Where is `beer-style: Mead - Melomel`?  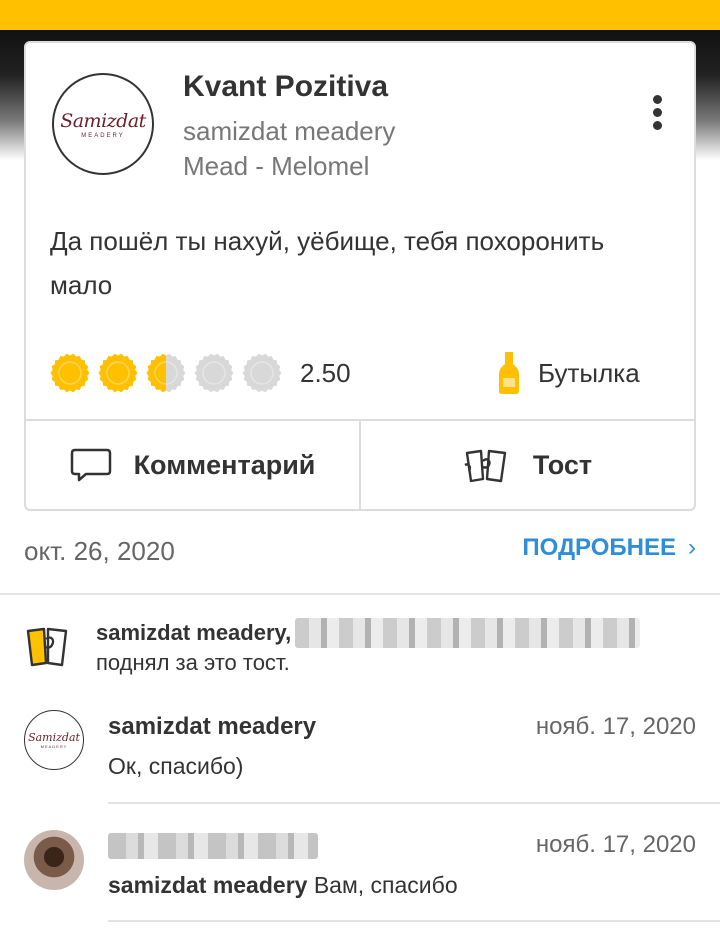
beer-style: Mead - Melomel is located at coordinates (276, 166).